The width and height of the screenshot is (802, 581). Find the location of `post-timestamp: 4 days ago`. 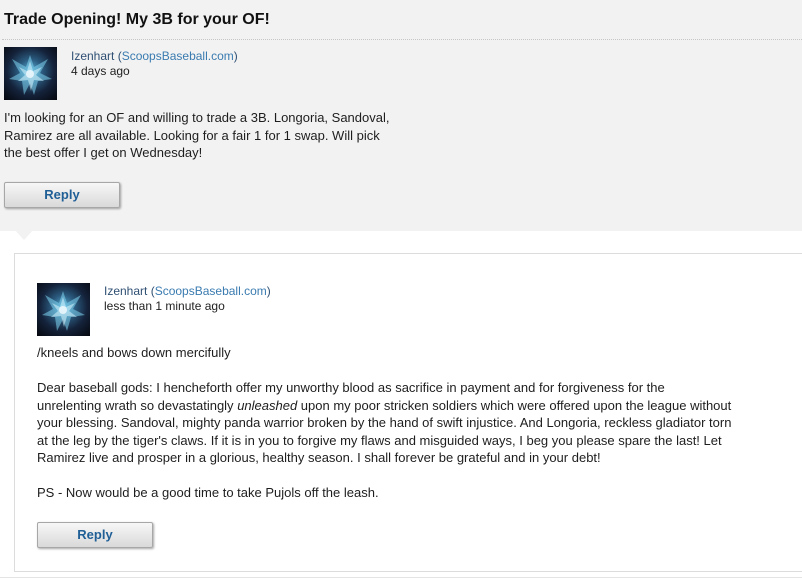

post-timestamp: 4 days ago is located at coordinates (100, 71).